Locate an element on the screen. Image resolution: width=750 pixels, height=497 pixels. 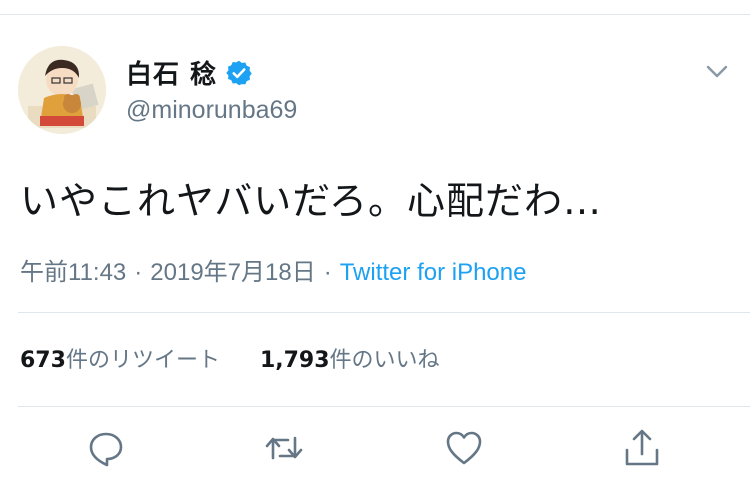
avatar is located at coordinates (62, 90).